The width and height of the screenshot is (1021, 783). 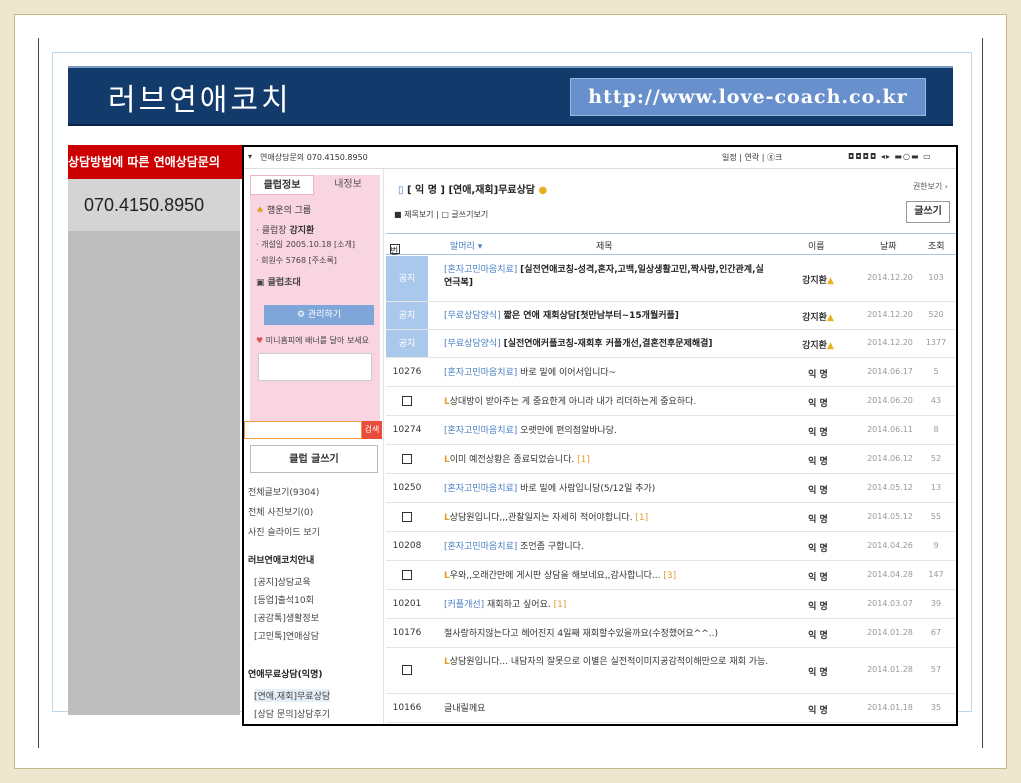 I want to click on view-count: 520, so click(x=936, y=314).